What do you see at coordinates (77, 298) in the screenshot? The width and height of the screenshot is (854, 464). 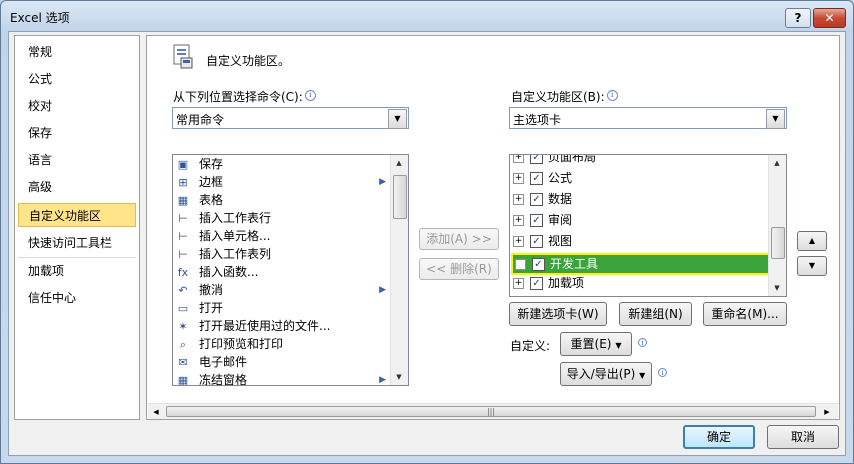 I see `nav-item-trust-center: 信任中心` at bounding box center [77, 298].